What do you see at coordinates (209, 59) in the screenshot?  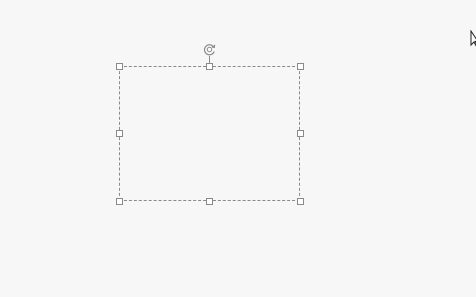 I see `rotate-handle-stem` at bounding box center [209, 59].